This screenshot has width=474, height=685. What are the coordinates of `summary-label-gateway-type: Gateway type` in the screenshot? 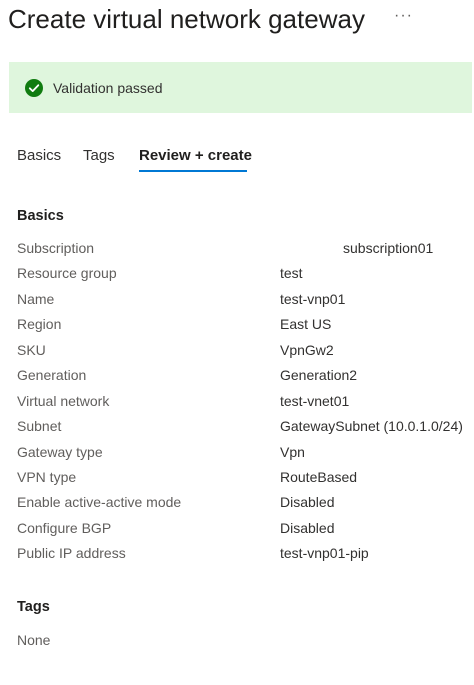 It's located at (60, 452).